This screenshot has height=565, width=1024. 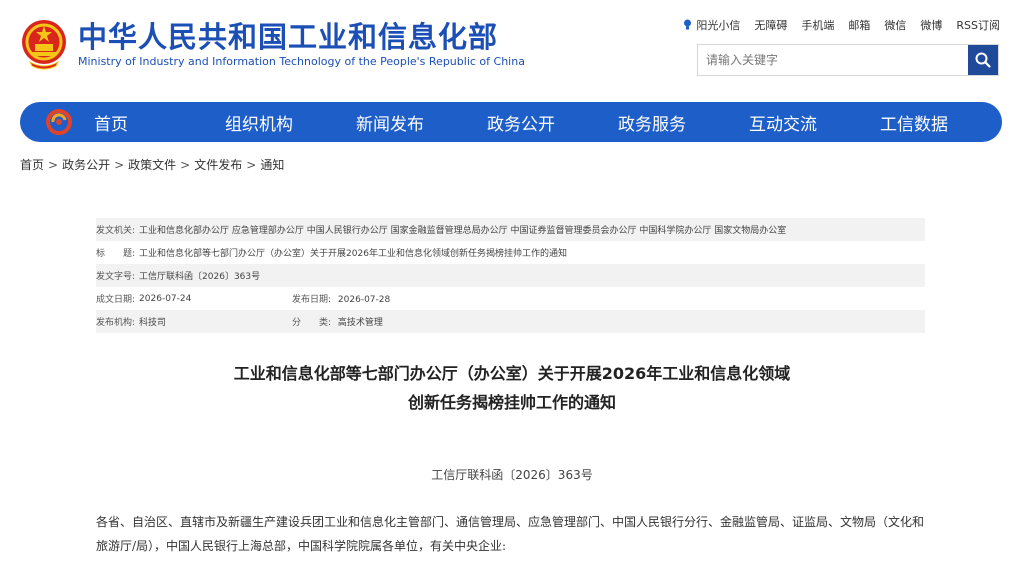 What do you see at coordinates (510, 298) in the screenshot?
I see `info-row-dates: 成文日期: 2026-07-24 发布日期: 2026-07-28` at bounding box center [510, 298].